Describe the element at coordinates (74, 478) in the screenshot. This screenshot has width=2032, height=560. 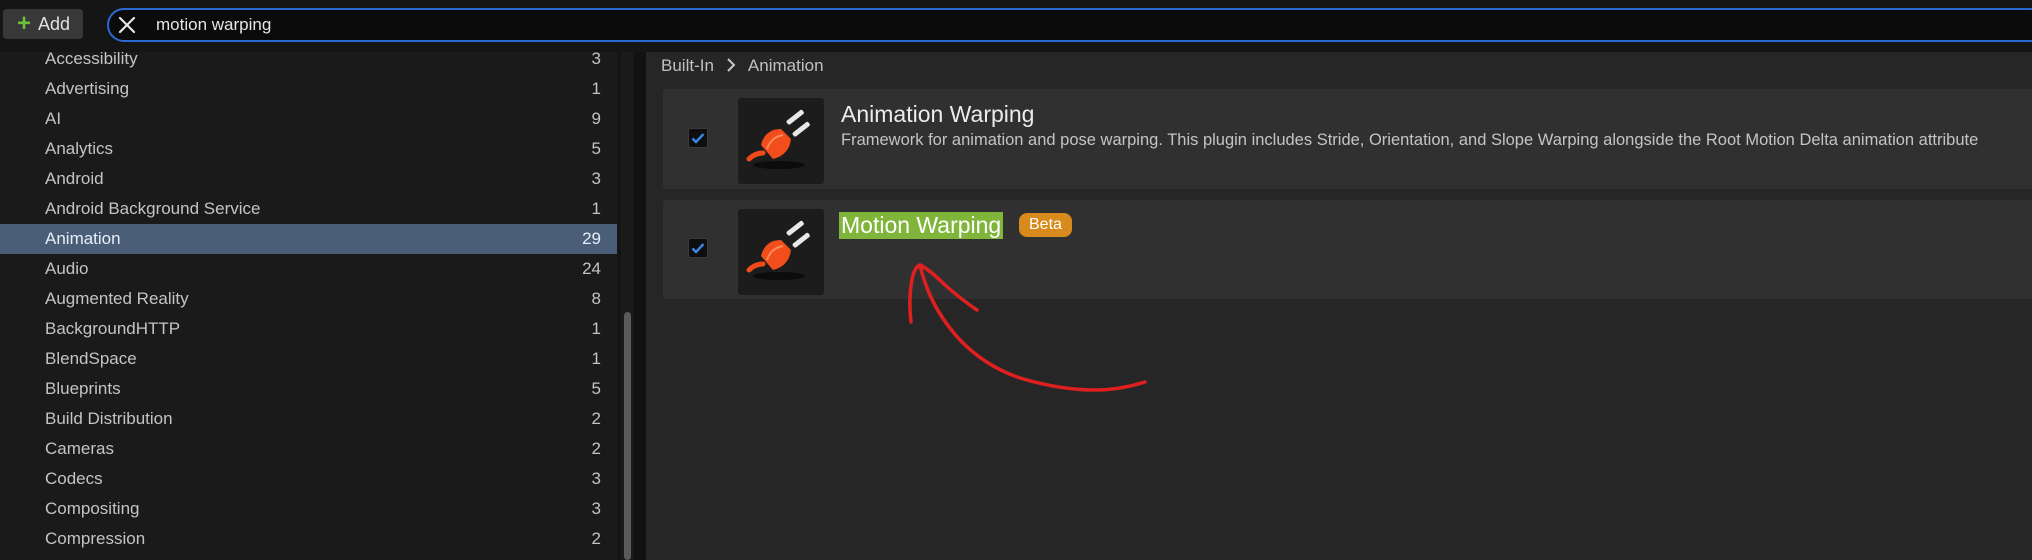
I see `category-label: Codecs` at that location.